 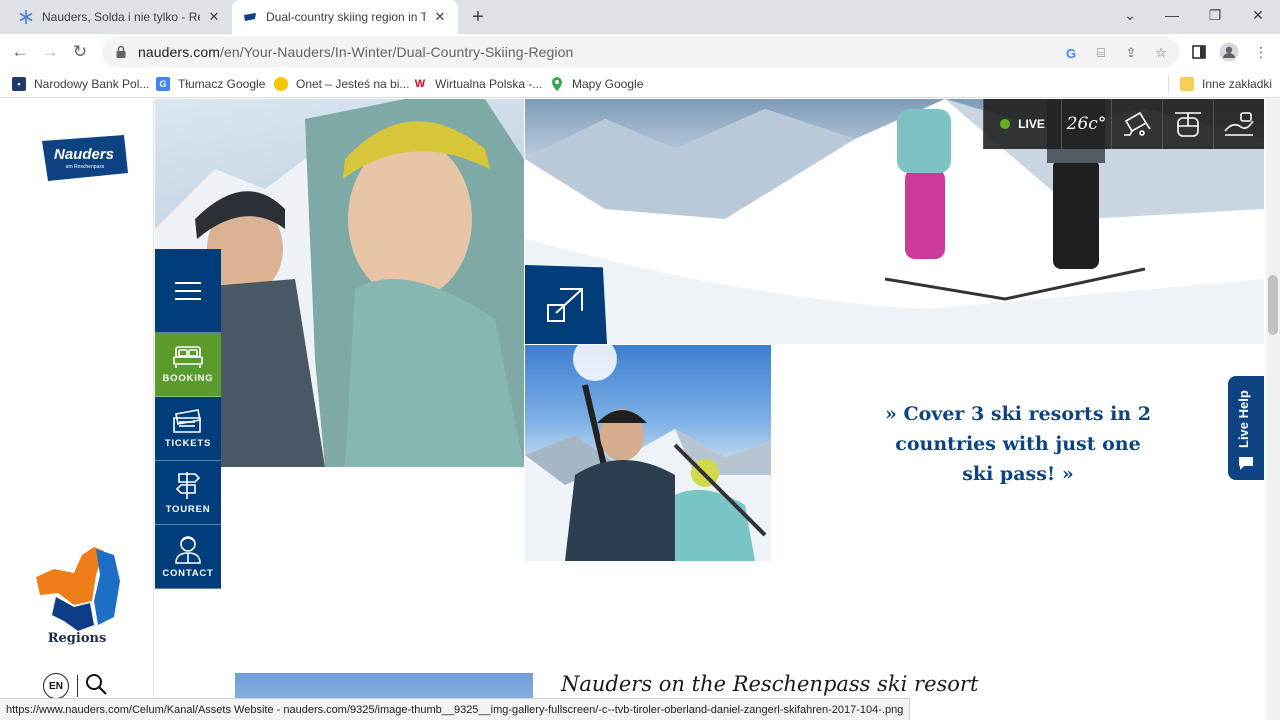 I want to click on bookmark-label: Tłumacz Google, so click(x=222, y=84).